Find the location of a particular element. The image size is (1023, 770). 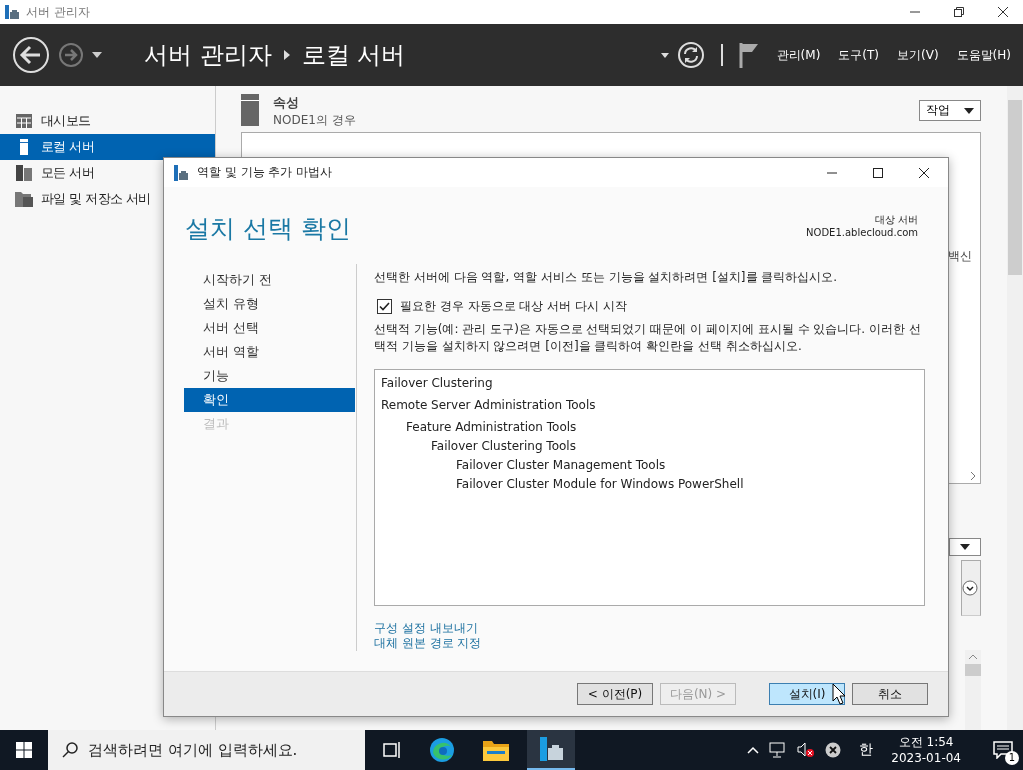

instruction-text: 선택한 서버에 다음 역할, 역할 서비스 또는 기능을 설치하려면 [설치]를 클릭하십시오. is located at coordinates (606, 277).